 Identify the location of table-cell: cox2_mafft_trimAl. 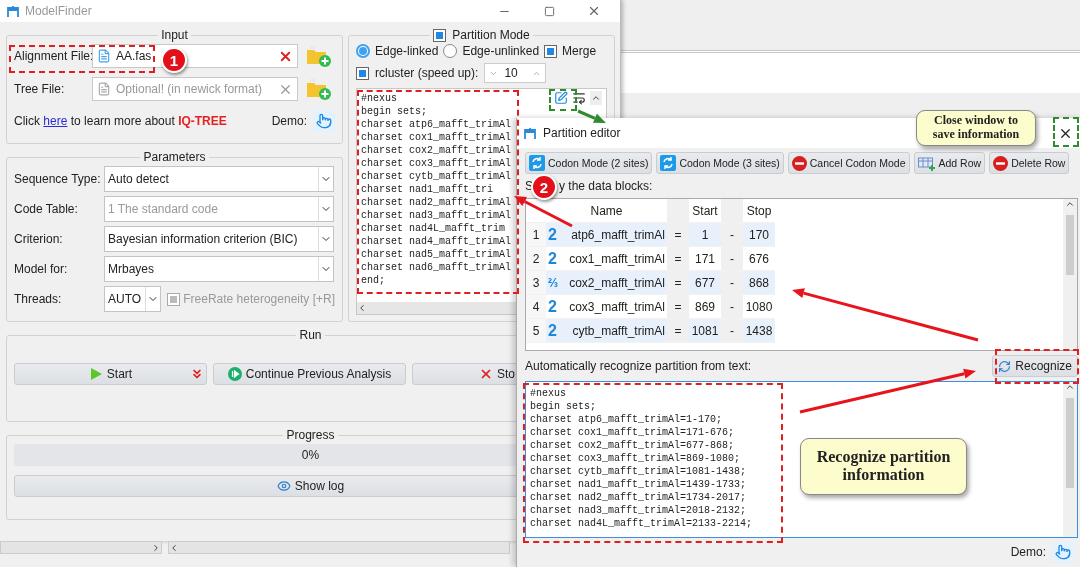
(617, 282).